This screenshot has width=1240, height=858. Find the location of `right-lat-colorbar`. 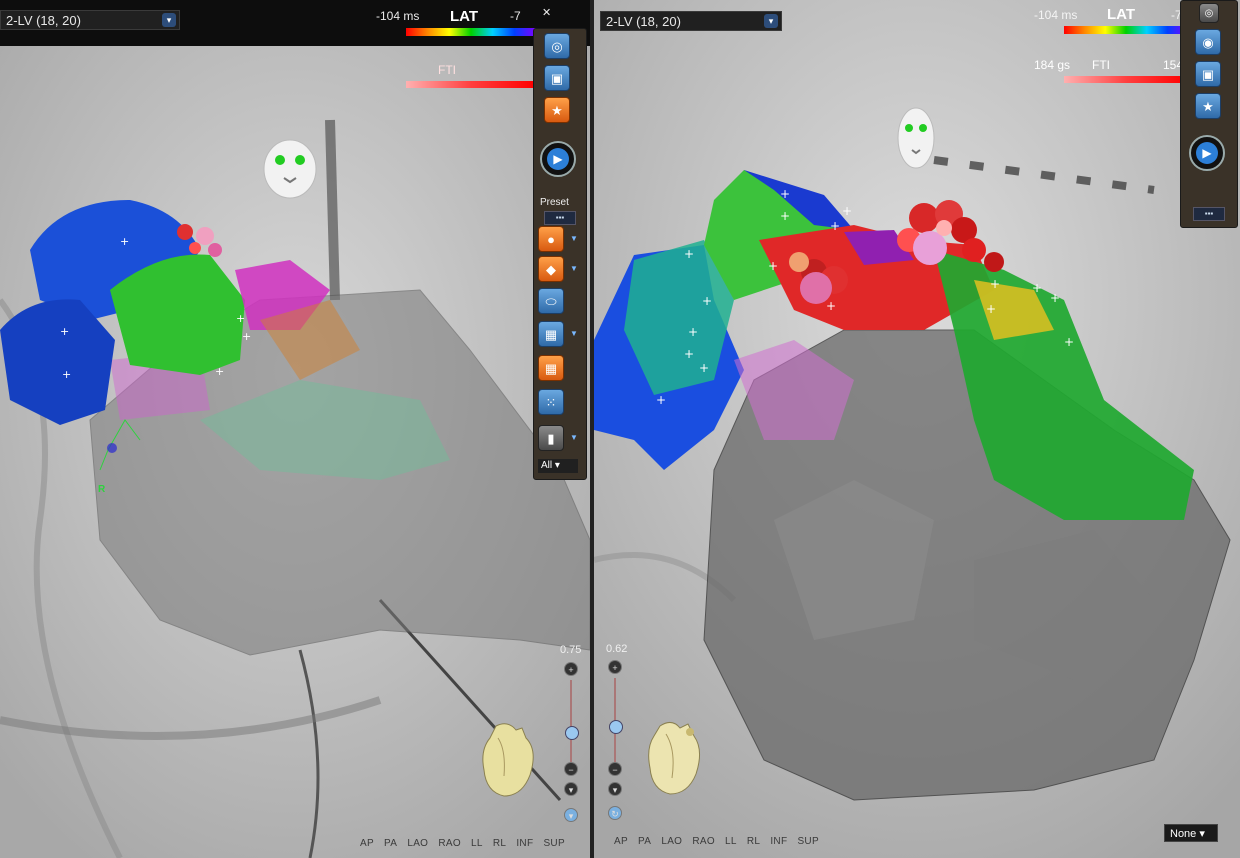

right-lat-colorbar is located at coordinates (1126, 30).